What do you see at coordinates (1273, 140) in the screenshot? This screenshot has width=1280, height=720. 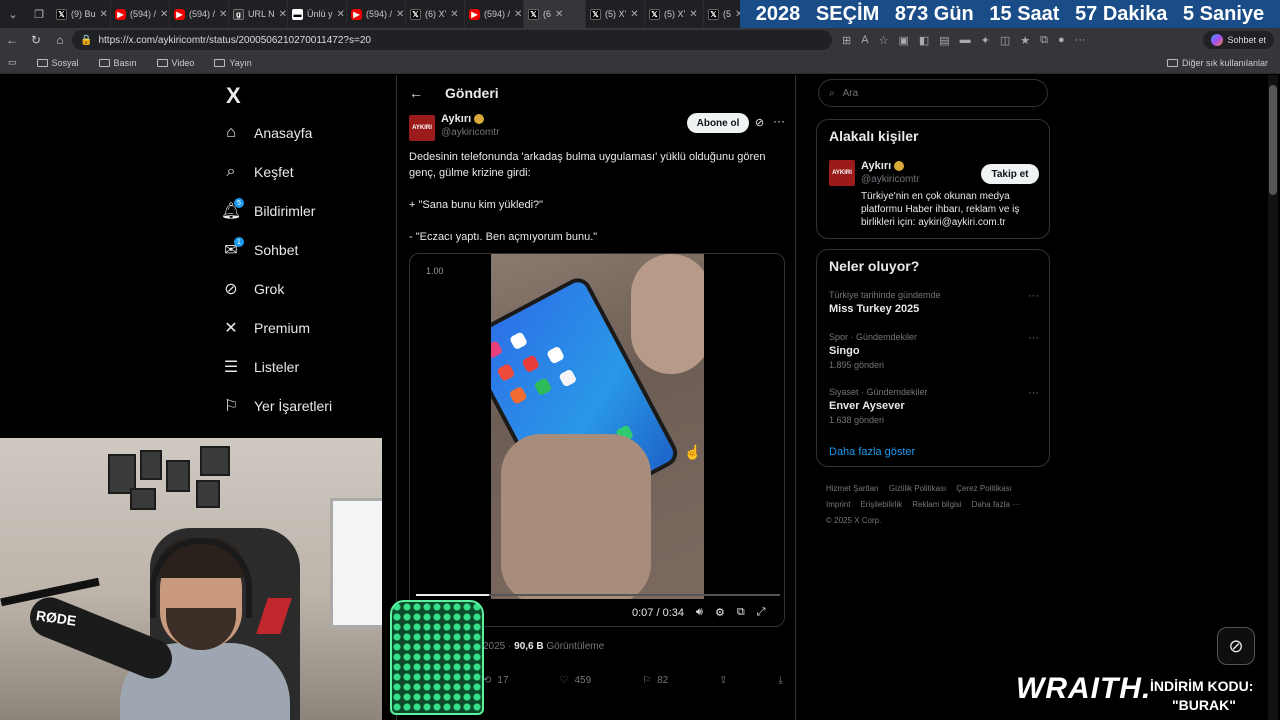 I see `scrollbar-thumb` at bounding box center [1273, 140].